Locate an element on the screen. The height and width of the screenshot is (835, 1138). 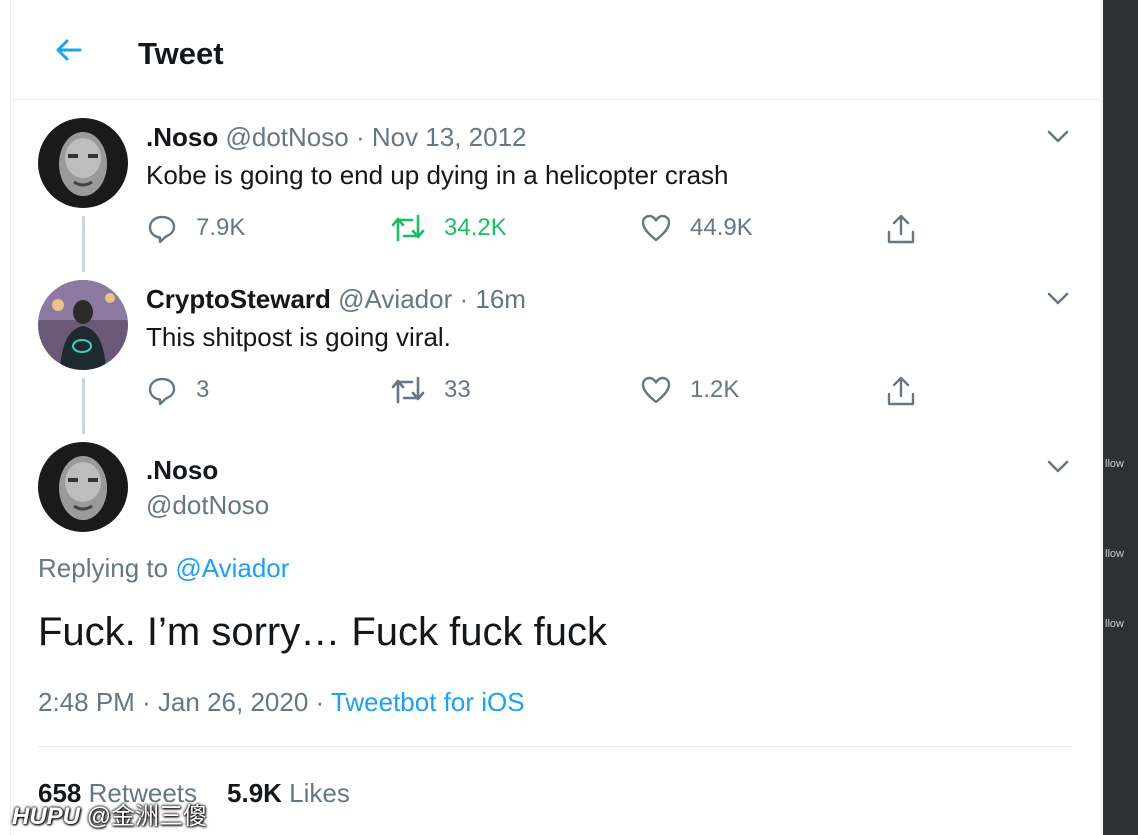
replying-prefix: Replying to is located at coordinates (103, 568).